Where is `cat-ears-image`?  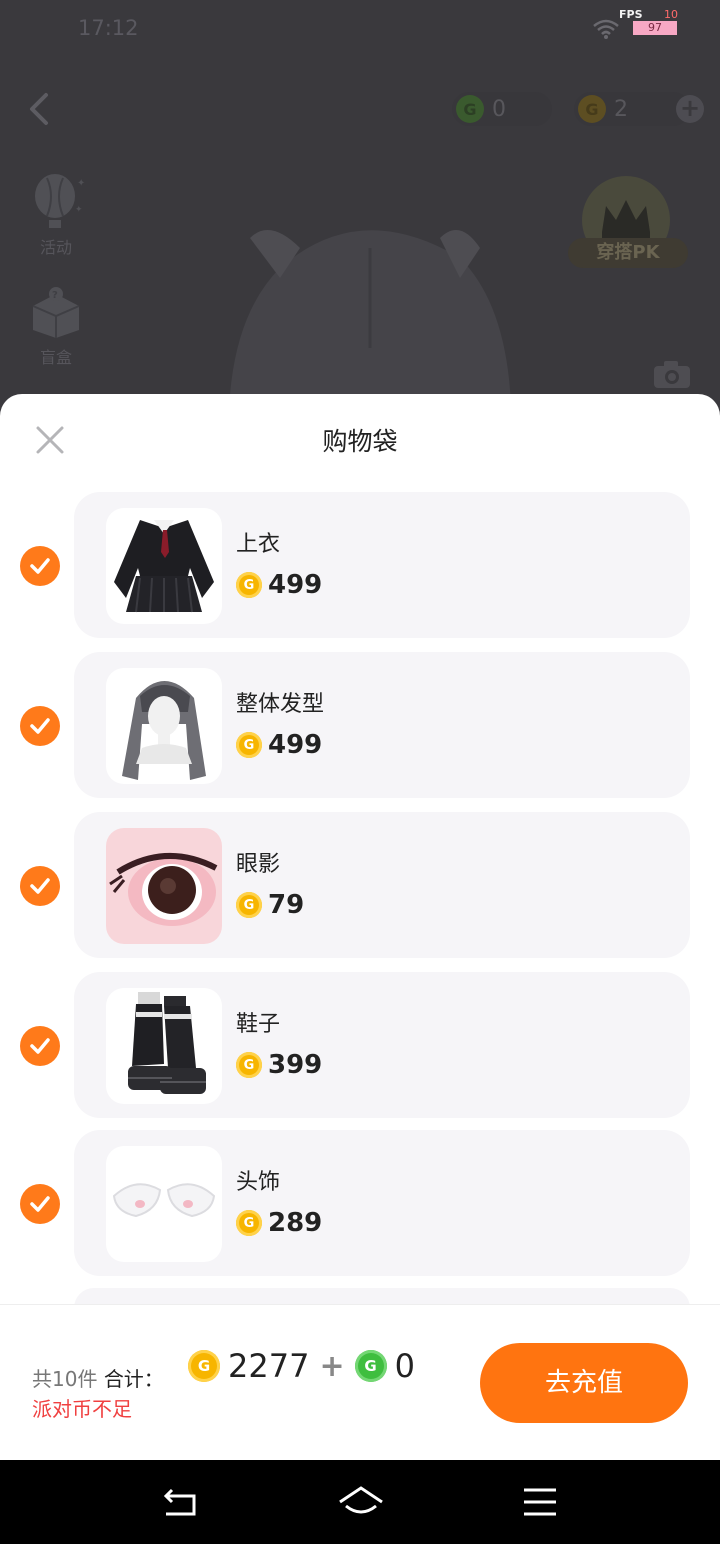 cat-ears-image is located at coordinates (164, 1200).